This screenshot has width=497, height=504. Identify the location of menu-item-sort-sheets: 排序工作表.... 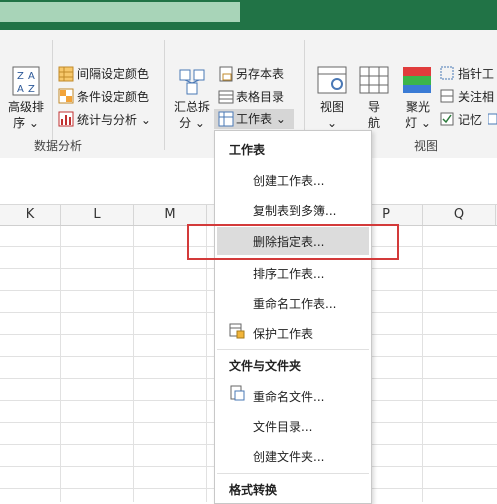
(288, 273).